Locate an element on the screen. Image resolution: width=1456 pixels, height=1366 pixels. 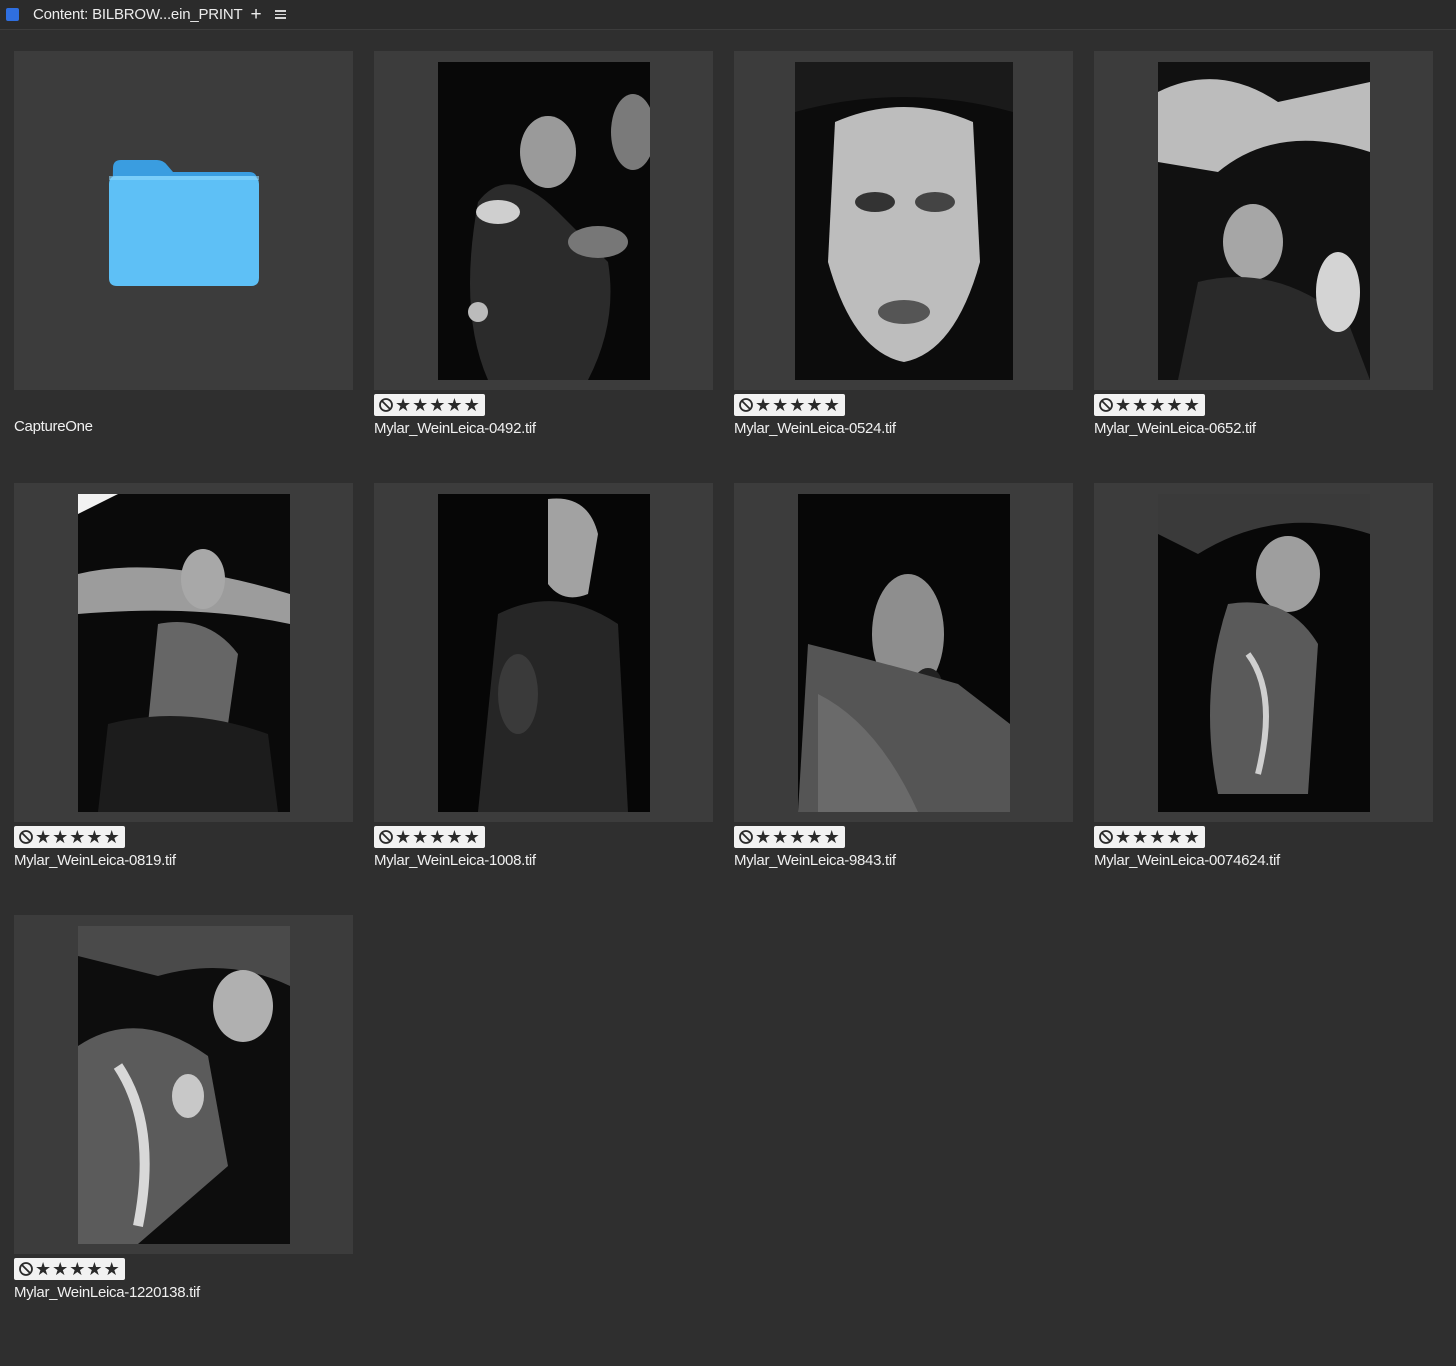
folder-thumbnail is located at coordinates (183, 220).